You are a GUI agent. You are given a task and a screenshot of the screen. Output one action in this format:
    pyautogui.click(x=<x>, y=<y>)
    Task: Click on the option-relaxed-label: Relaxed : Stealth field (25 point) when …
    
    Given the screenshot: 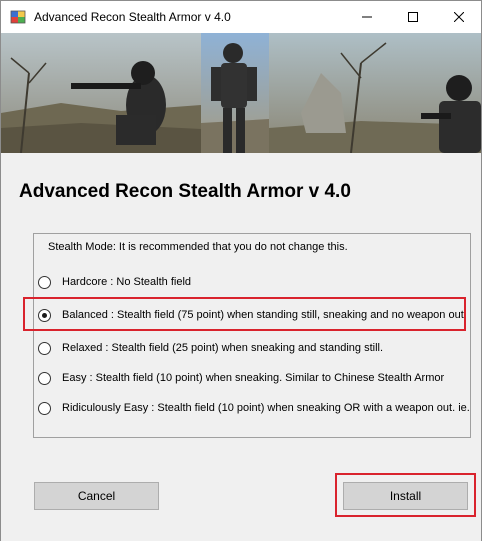 What is the action you would take?
    pyautogui.click(x=223, y=348)
    